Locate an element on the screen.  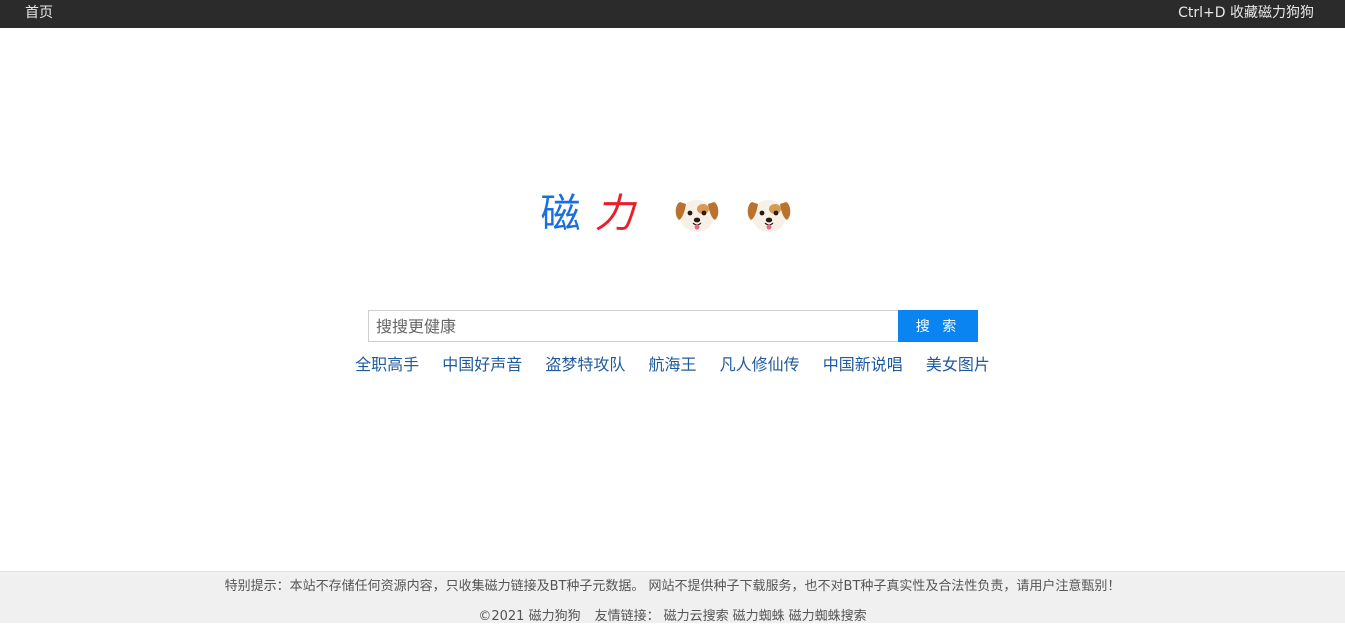
site-logo: 磁力 is located at coordinates (672, 214).